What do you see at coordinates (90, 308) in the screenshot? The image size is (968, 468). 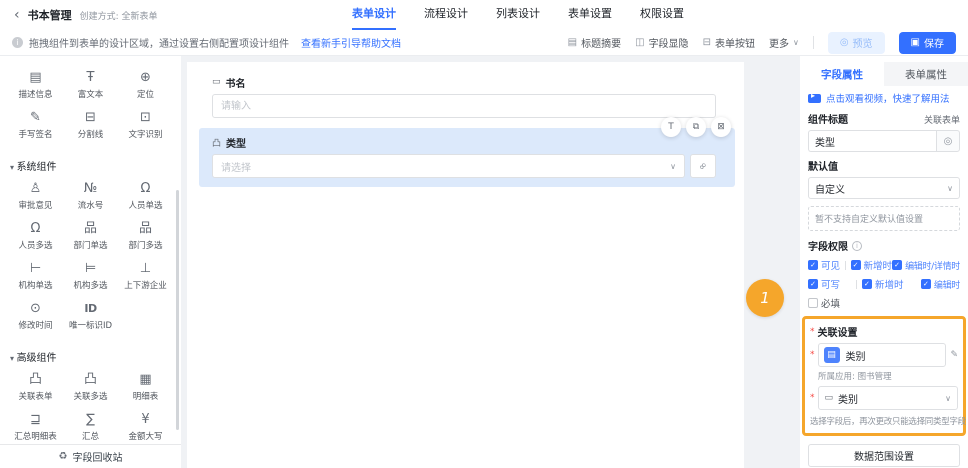 I see `unique-id-icon: ID` at bounding box center [90, 308].